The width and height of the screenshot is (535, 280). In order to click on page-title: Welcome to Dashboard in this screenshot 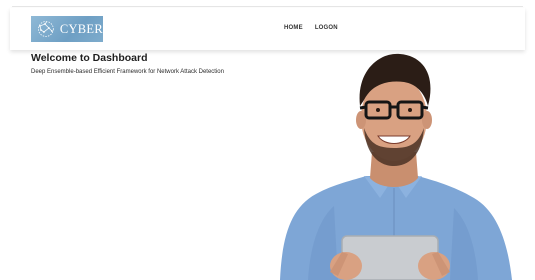, I will do `click(89, 58)`.